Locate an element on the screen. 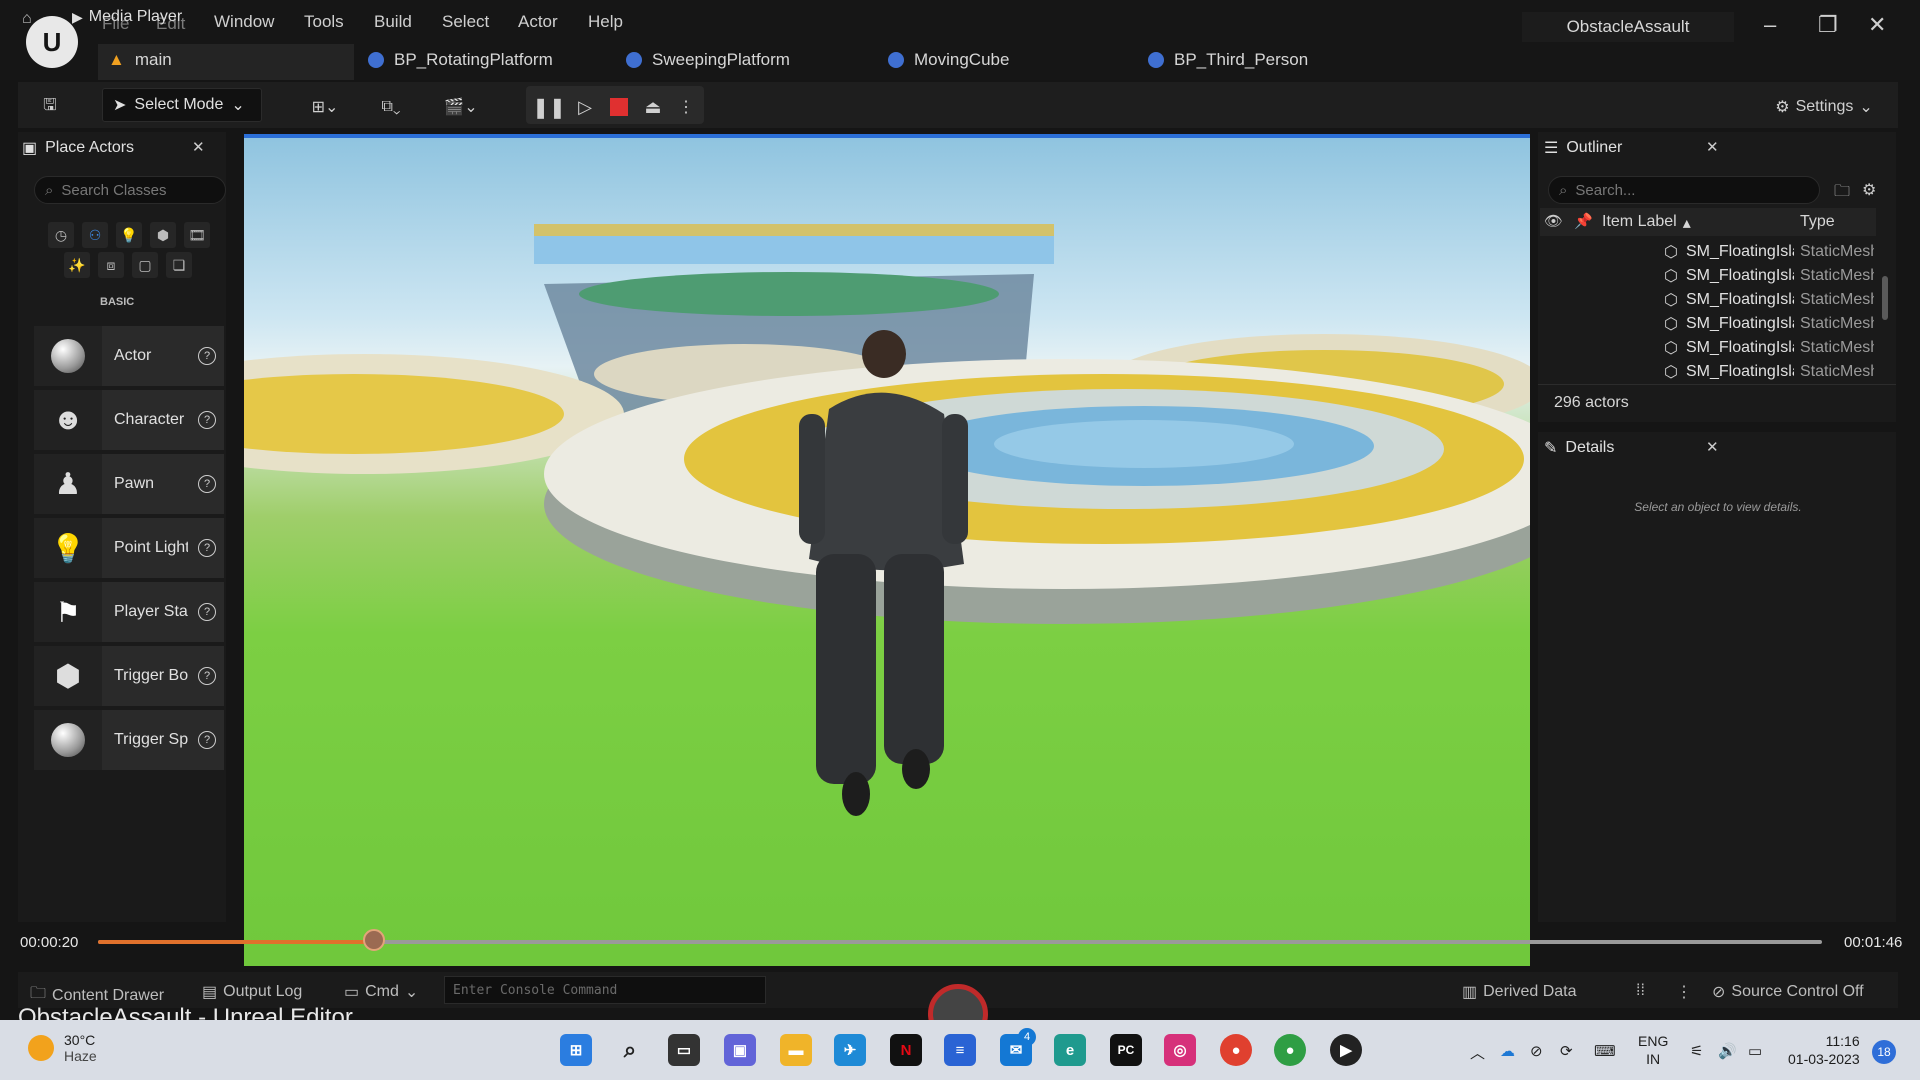  minimize-icon: – is located at coordinates (1770, 25).